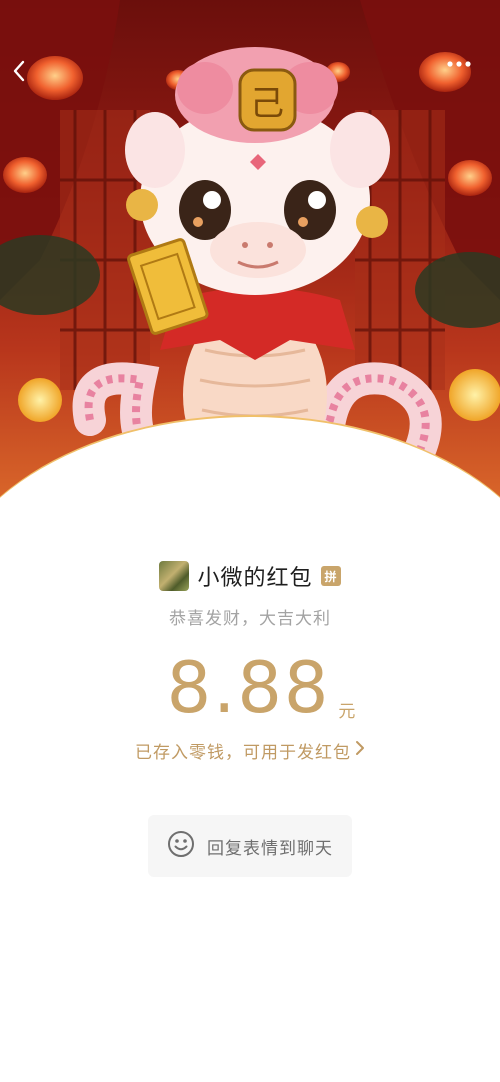 This screenshot has width=500, height=1082. What do you see at coordinates (330, 576) in the screenshot?
I see `sender-badge: 拼` at bounding box center [330, 576].